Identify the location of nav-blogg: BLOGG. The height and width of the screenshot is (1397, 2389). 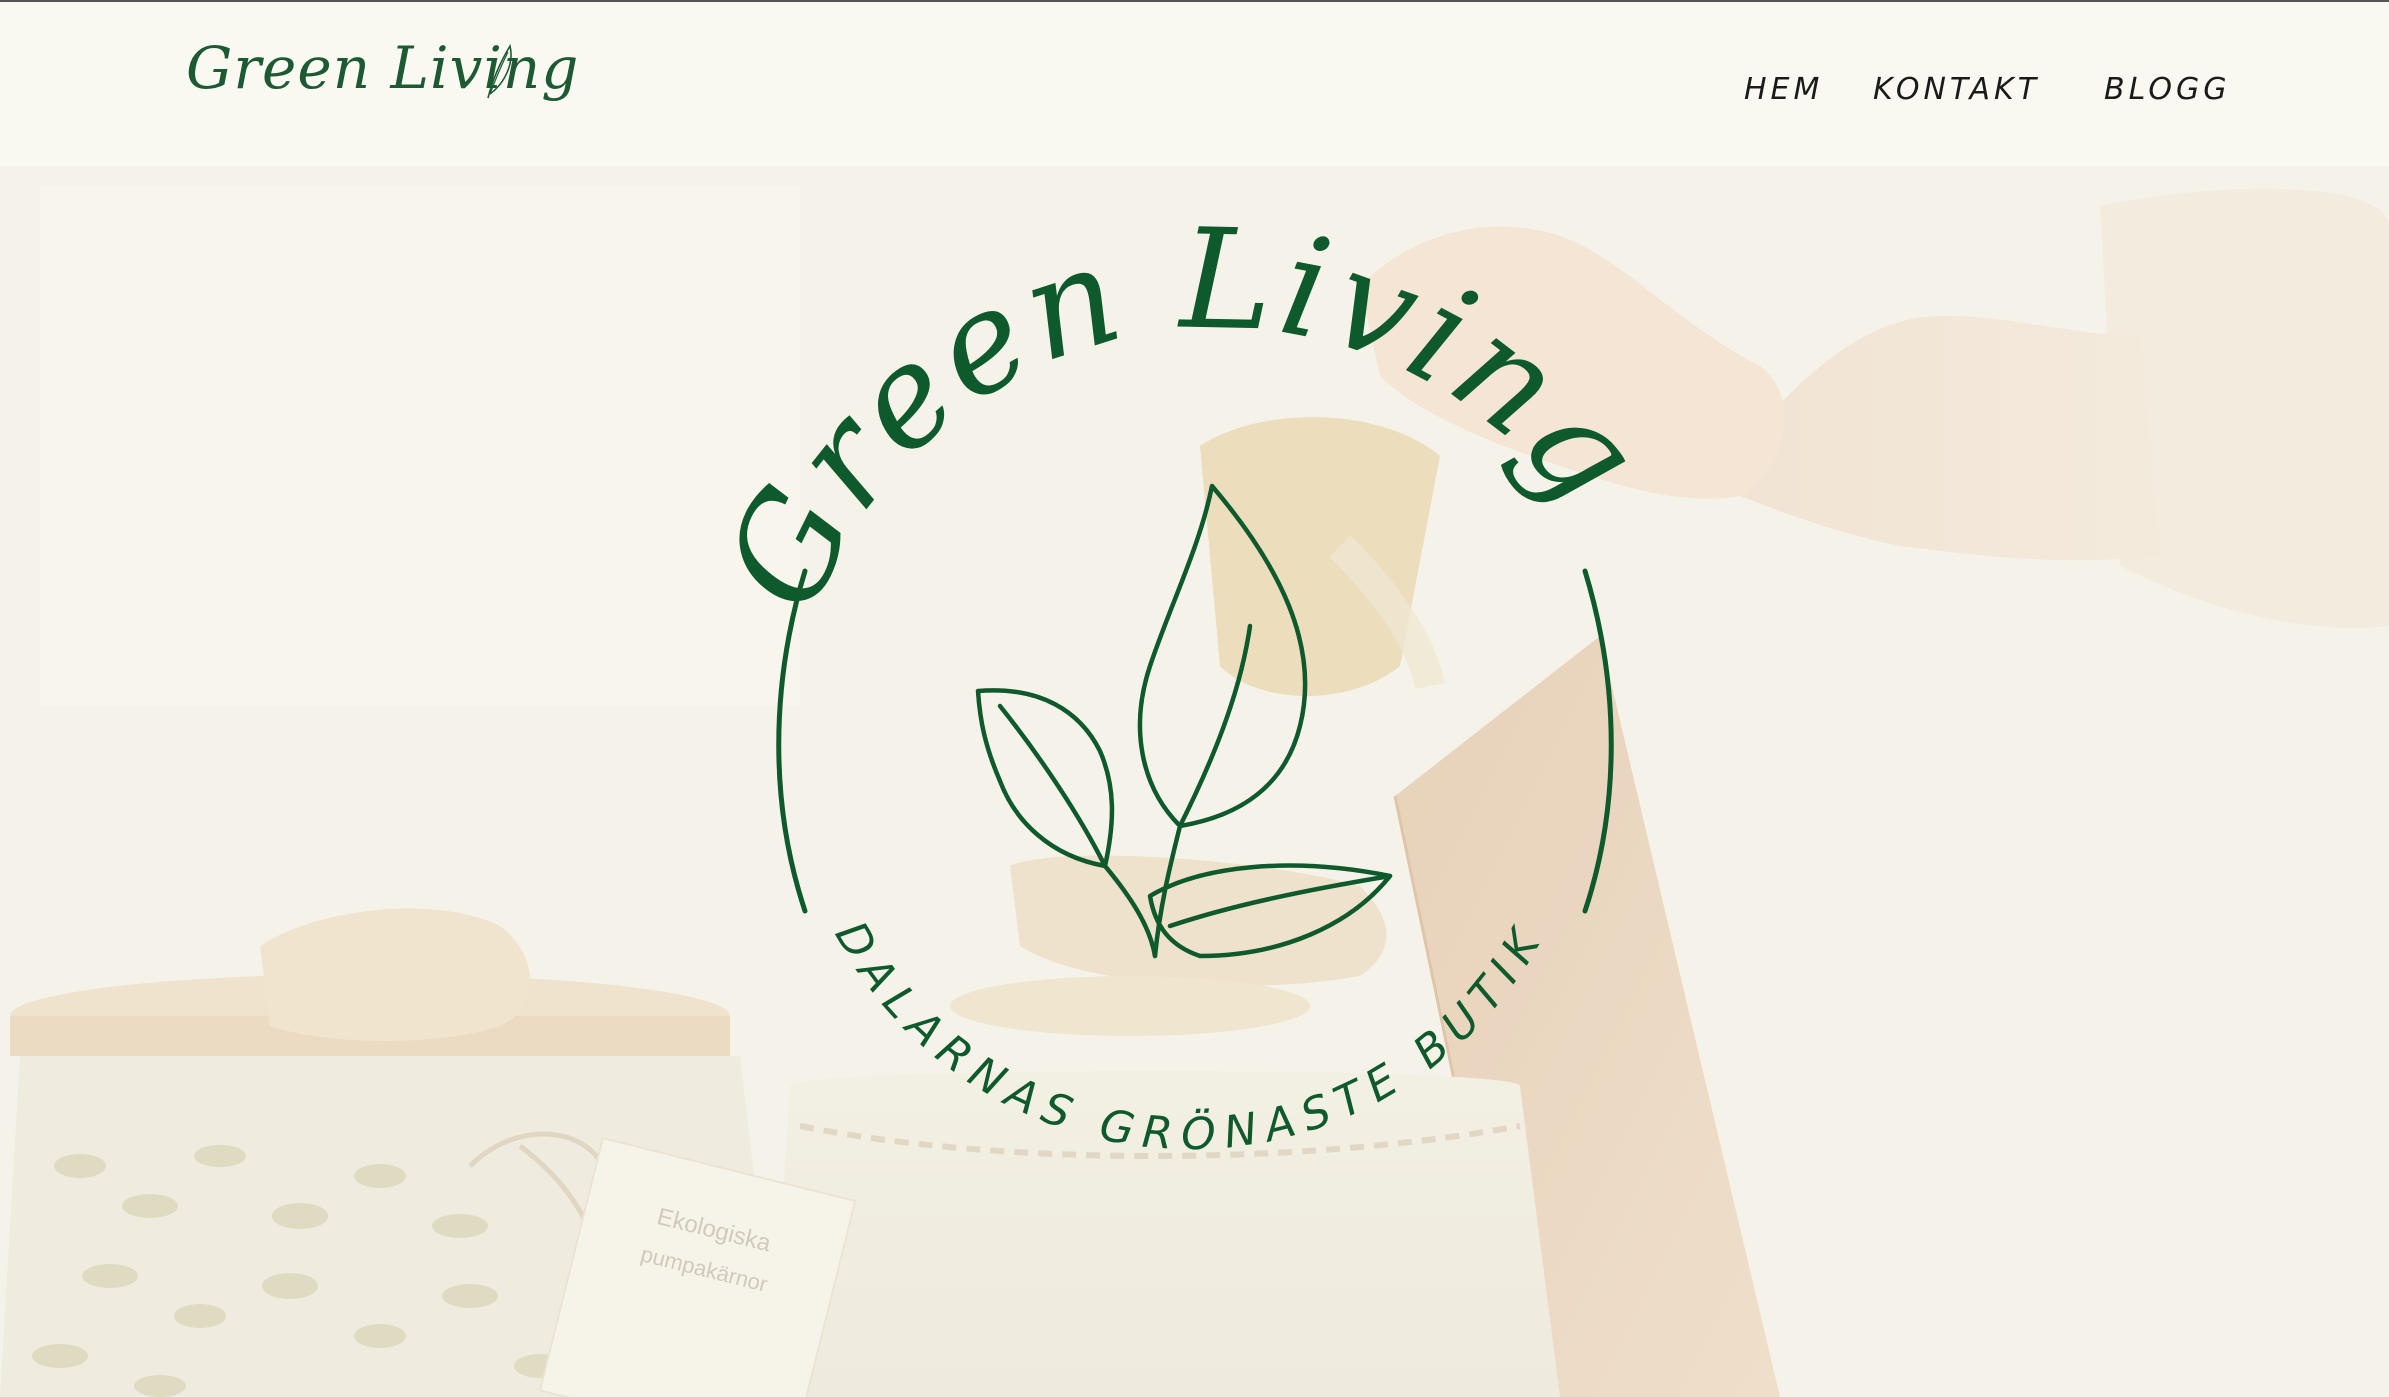
(2167, 92).